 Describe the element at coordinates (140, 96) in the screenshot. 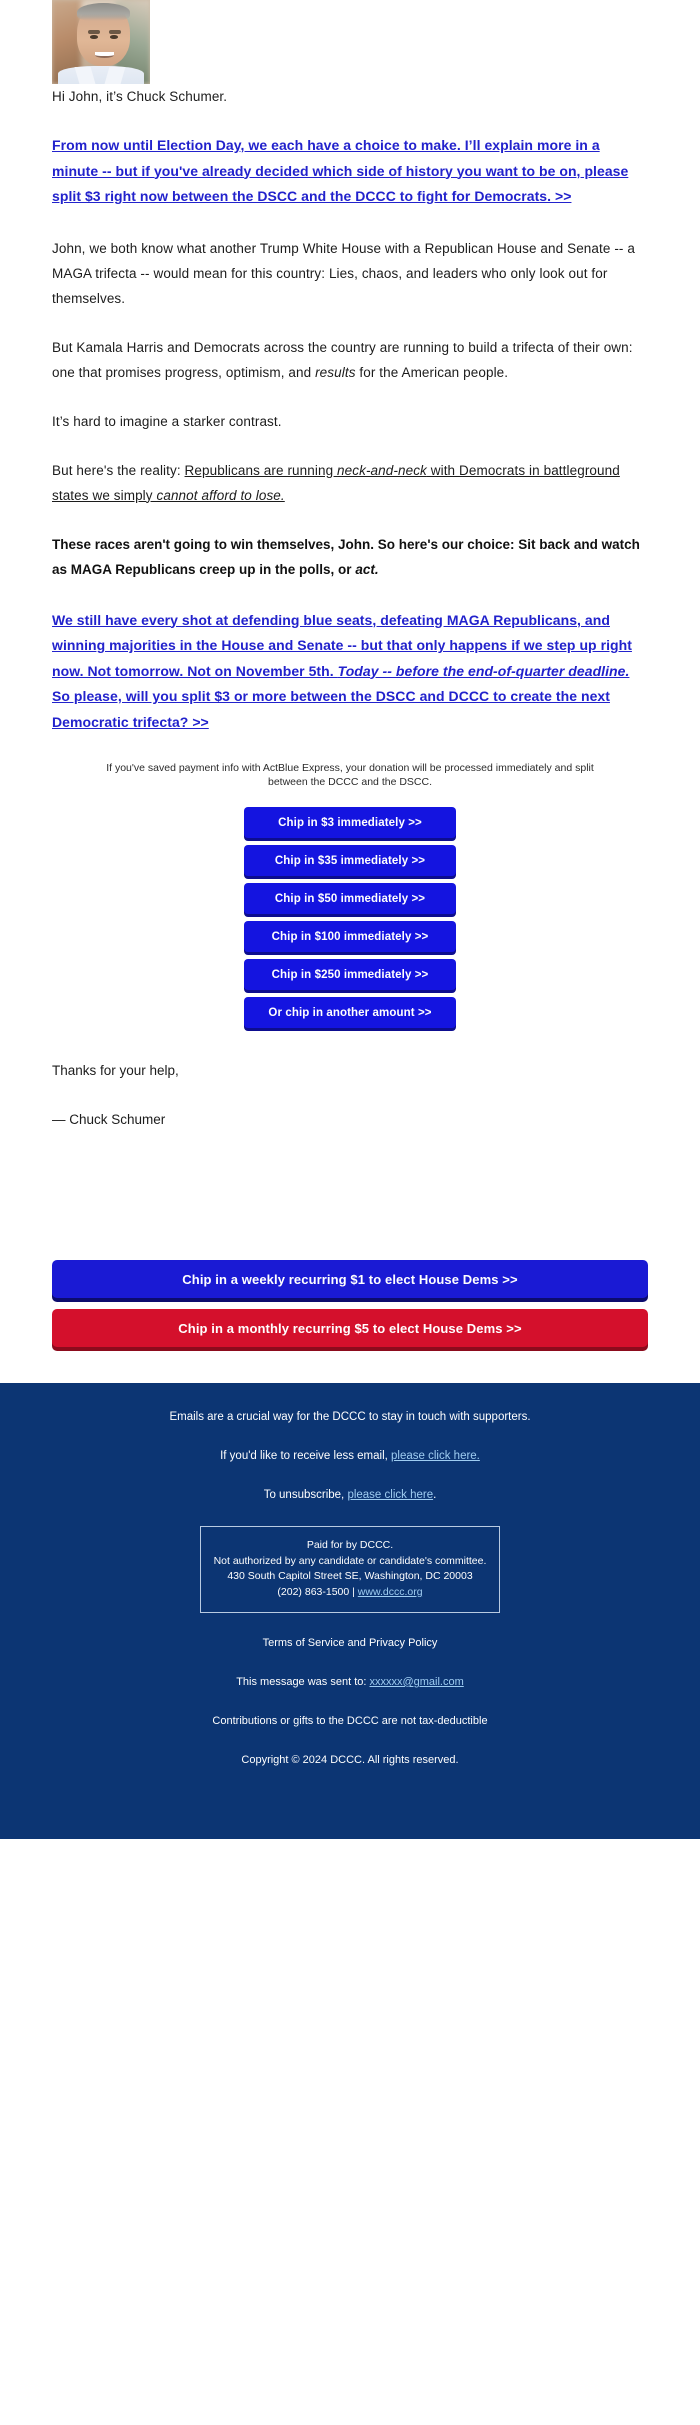

I see `greeting-text: Hi John, it’s Chuck Schumer.` at that location.